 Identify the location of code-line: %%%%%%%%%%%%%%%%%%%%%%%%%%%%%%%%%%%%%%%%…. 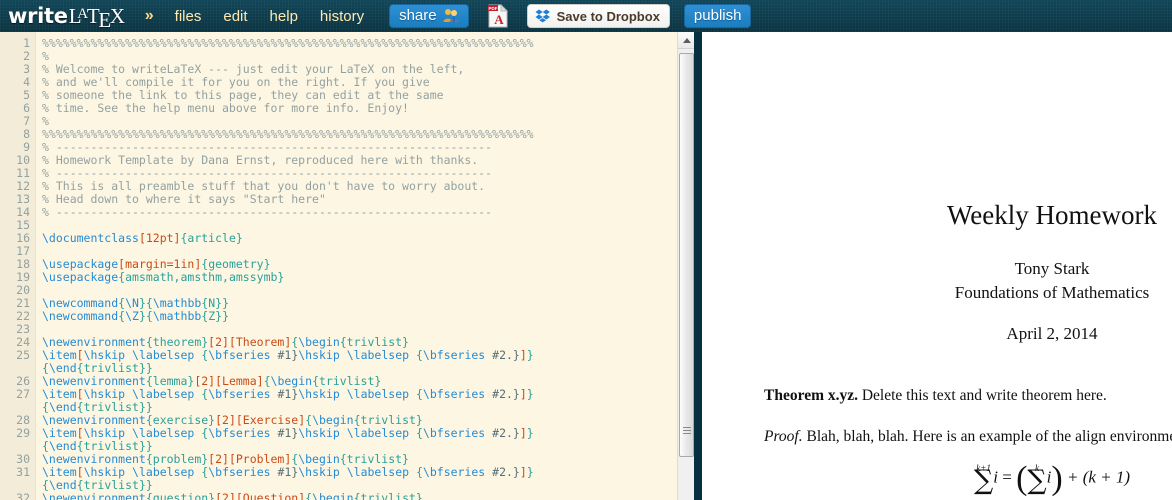
(368, 43).